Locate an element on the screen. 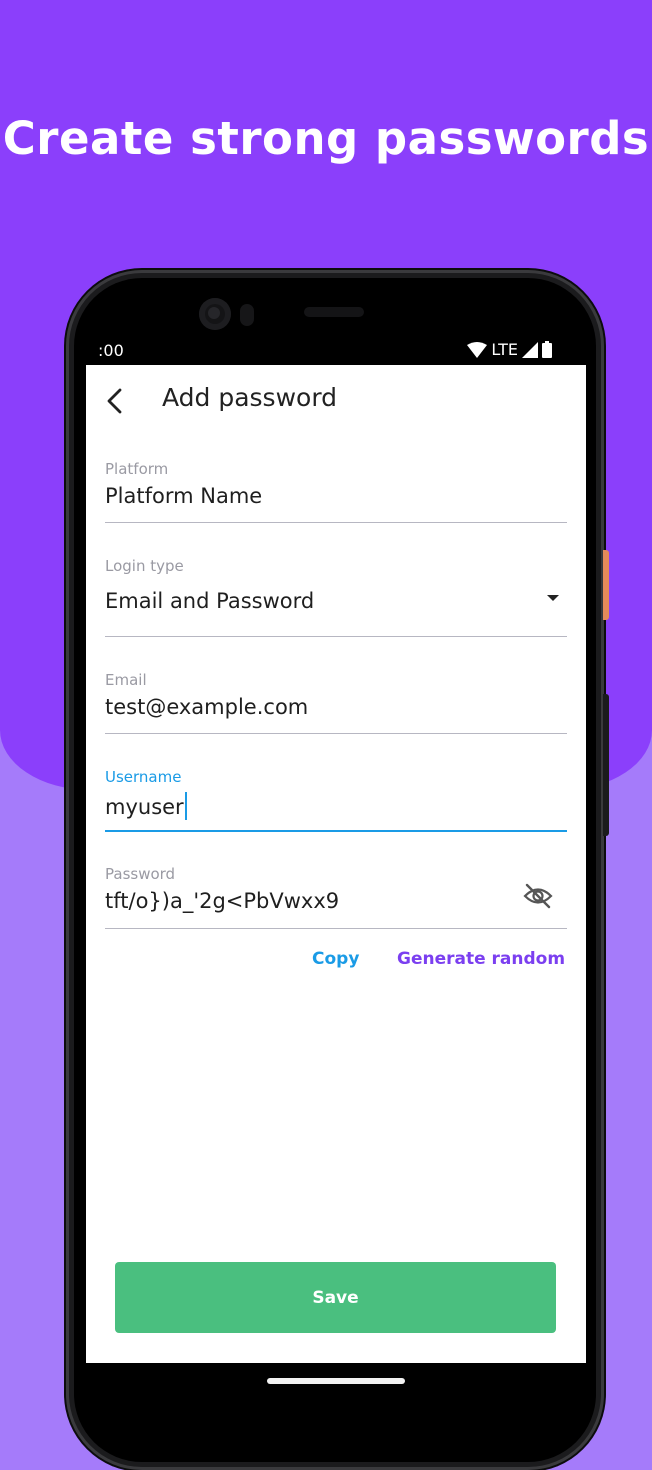  username-input: myuser is located at coordinates (336, 806).